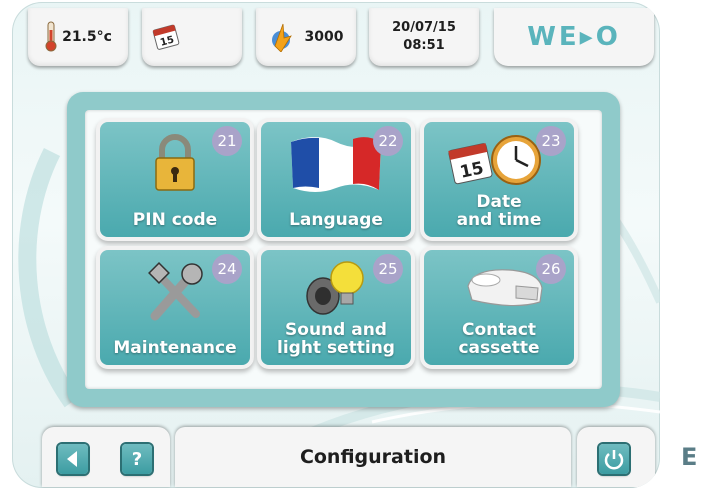  I want to click on help-label: ?, so click(137, 459).